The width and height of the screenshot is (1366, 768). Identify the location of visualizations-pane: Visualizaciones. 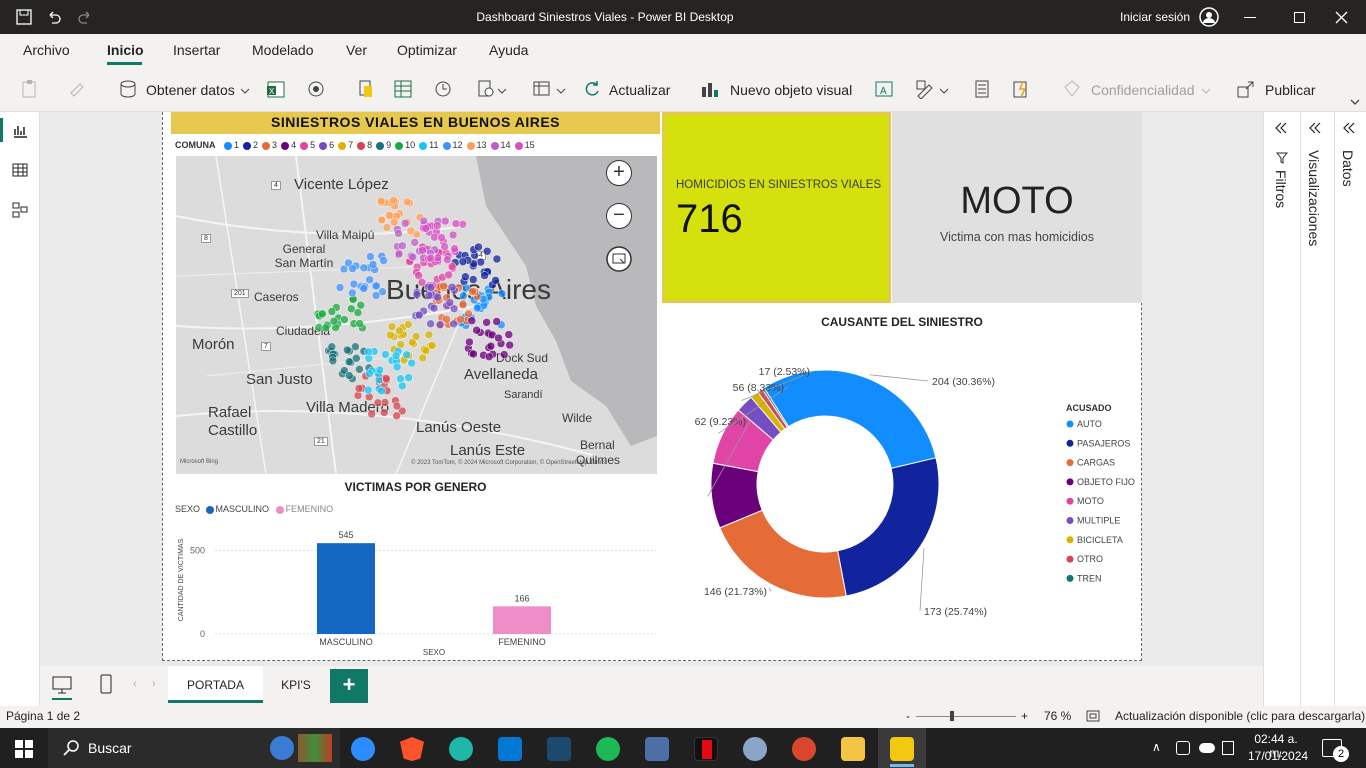
(1314, 198).